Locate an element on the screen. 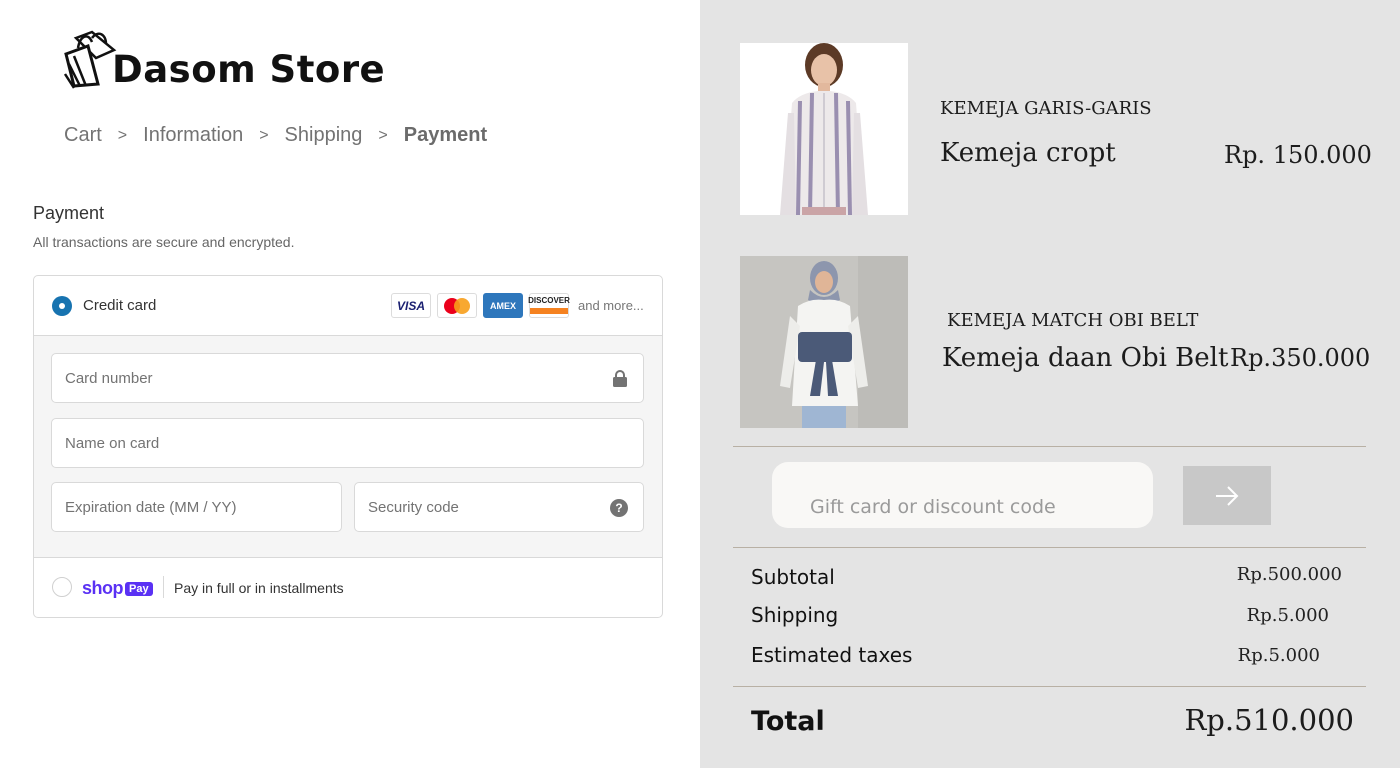 The width and height of the screenshot is (1400, 768). shipping-label: Shipping is located at coordinates (795, 615).